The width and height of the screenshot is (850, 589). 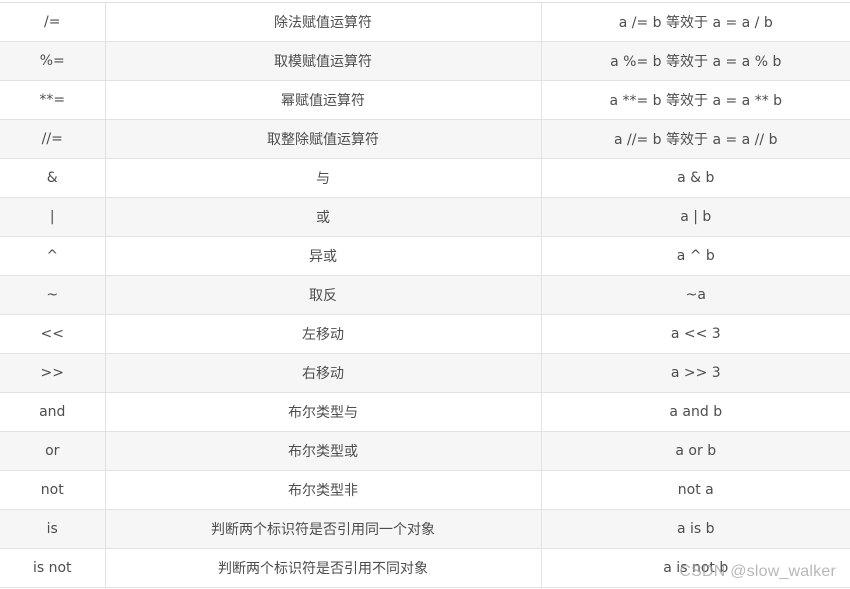 I want to click on operator-cell: and, so click(x=53, y=412).